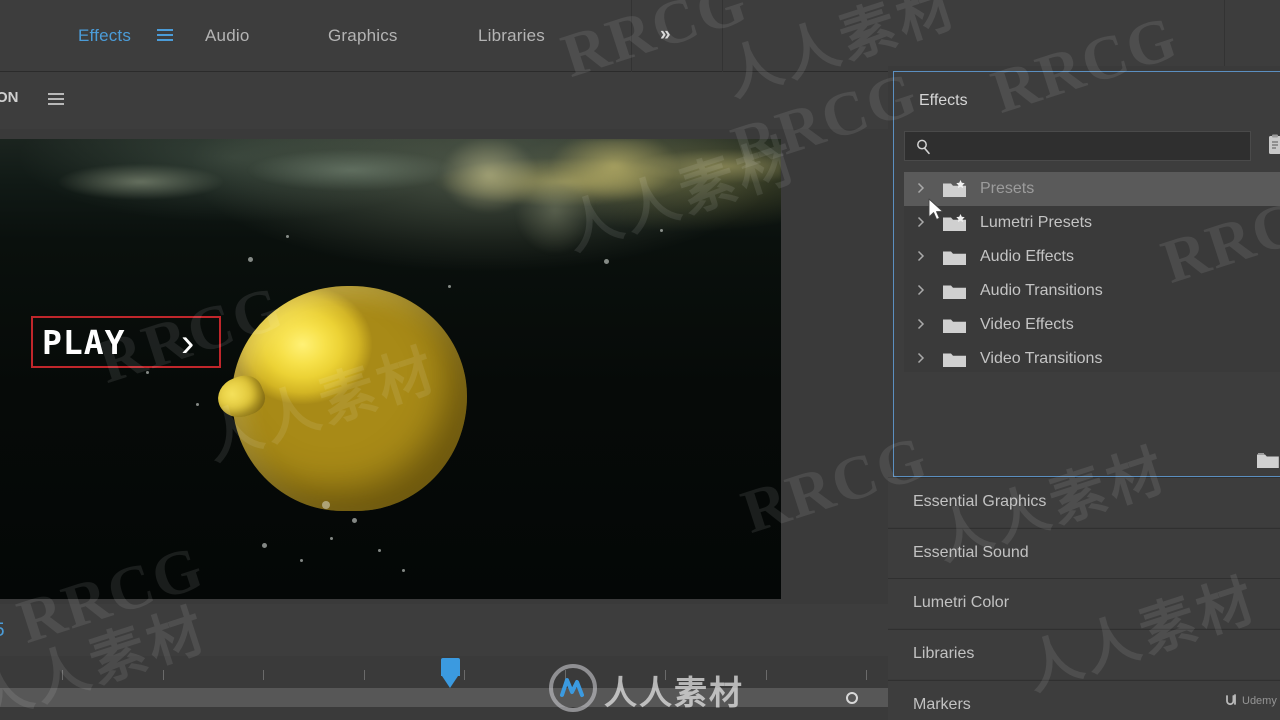 The width and height of the screenshot is (1280, 720). What do you see at coordinates (1273, 145) in the screenshot?
I see `clipboard-icon` at bounding box center [1273, 145].